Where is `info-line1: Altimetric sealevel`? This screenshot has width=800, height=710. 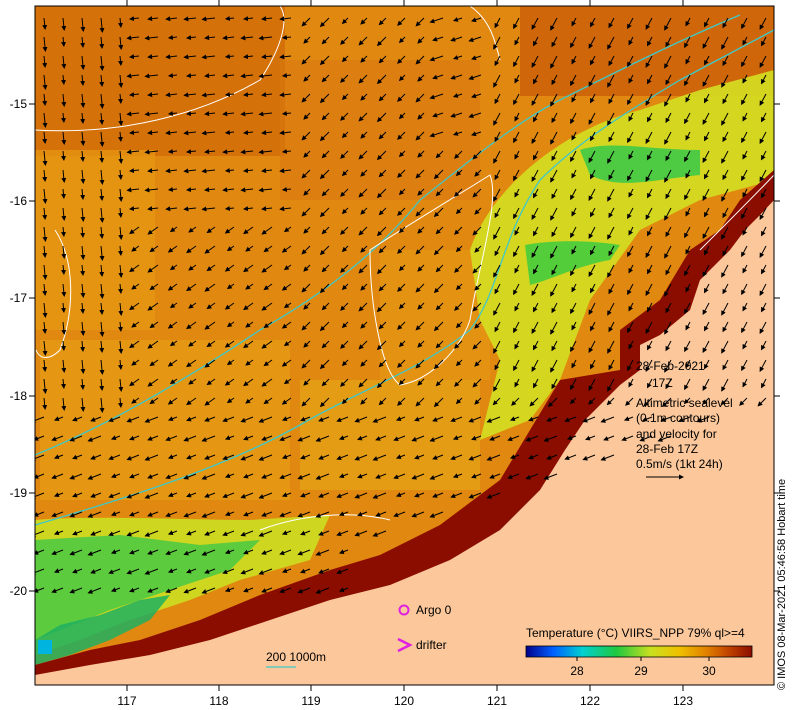 info-line1: Altimetric sealevel is located at coordinates (684, 403).